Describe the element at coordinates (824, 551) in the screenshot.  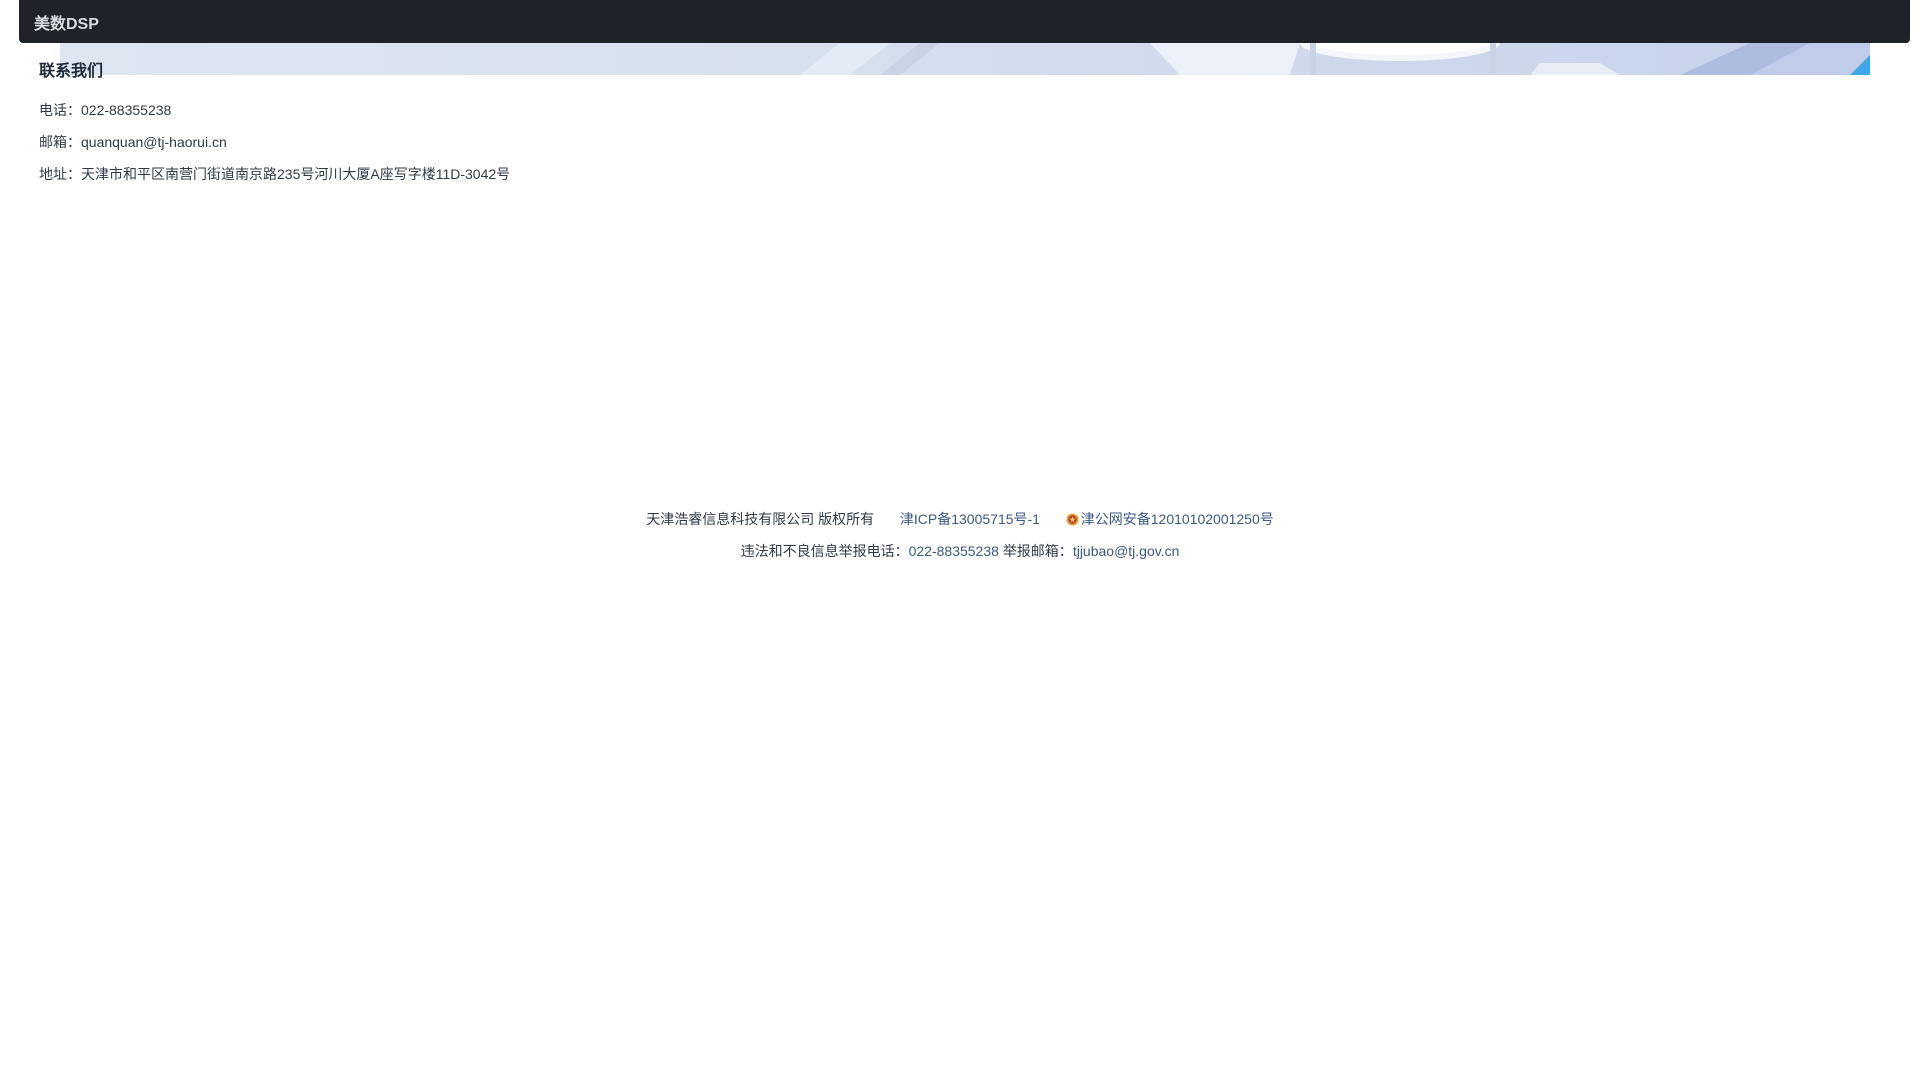
I see `report-phone-label: 违法和不良信息举报电话：` at that location.